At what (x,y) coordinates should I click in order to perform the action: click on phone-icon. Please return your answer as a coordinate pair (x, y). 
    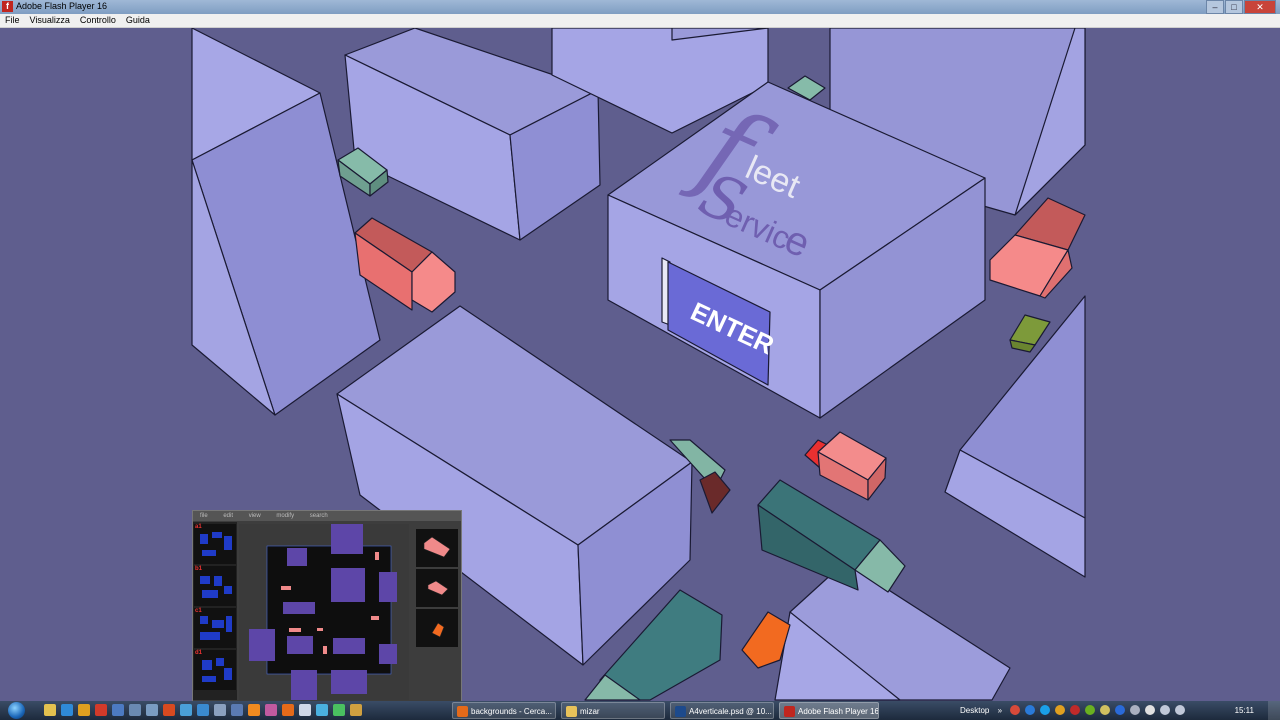
    Looking at the image, I should click on (339, 710).